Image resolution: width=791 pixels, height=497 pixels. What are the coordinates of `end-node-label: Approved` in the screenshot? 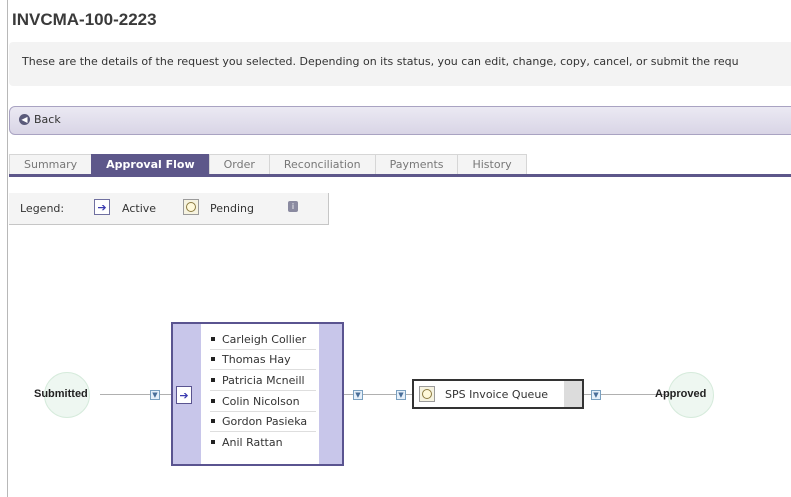 It's located at (681, 394).